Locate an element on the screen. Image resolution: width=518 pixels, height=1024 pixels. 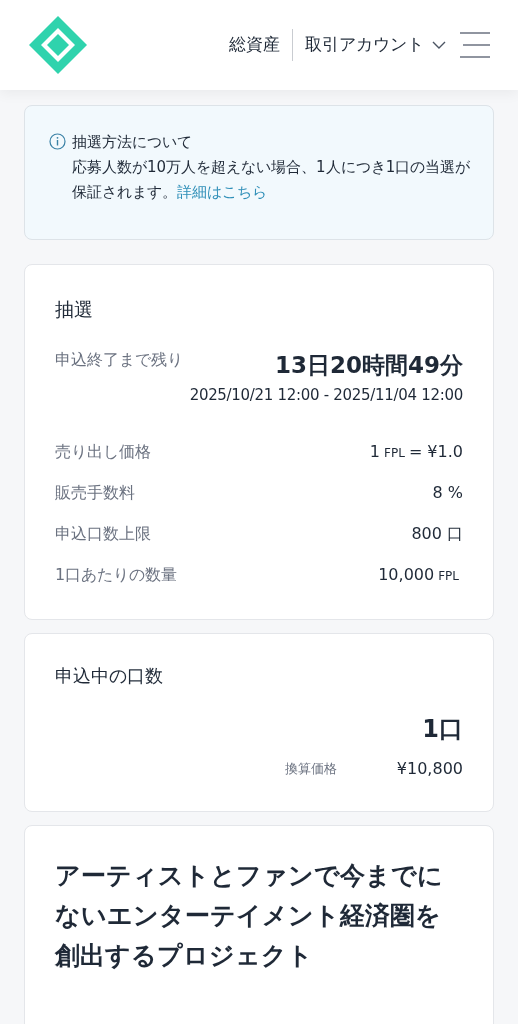
converted-label: 換算価格 is located at coordinates (310, 768).